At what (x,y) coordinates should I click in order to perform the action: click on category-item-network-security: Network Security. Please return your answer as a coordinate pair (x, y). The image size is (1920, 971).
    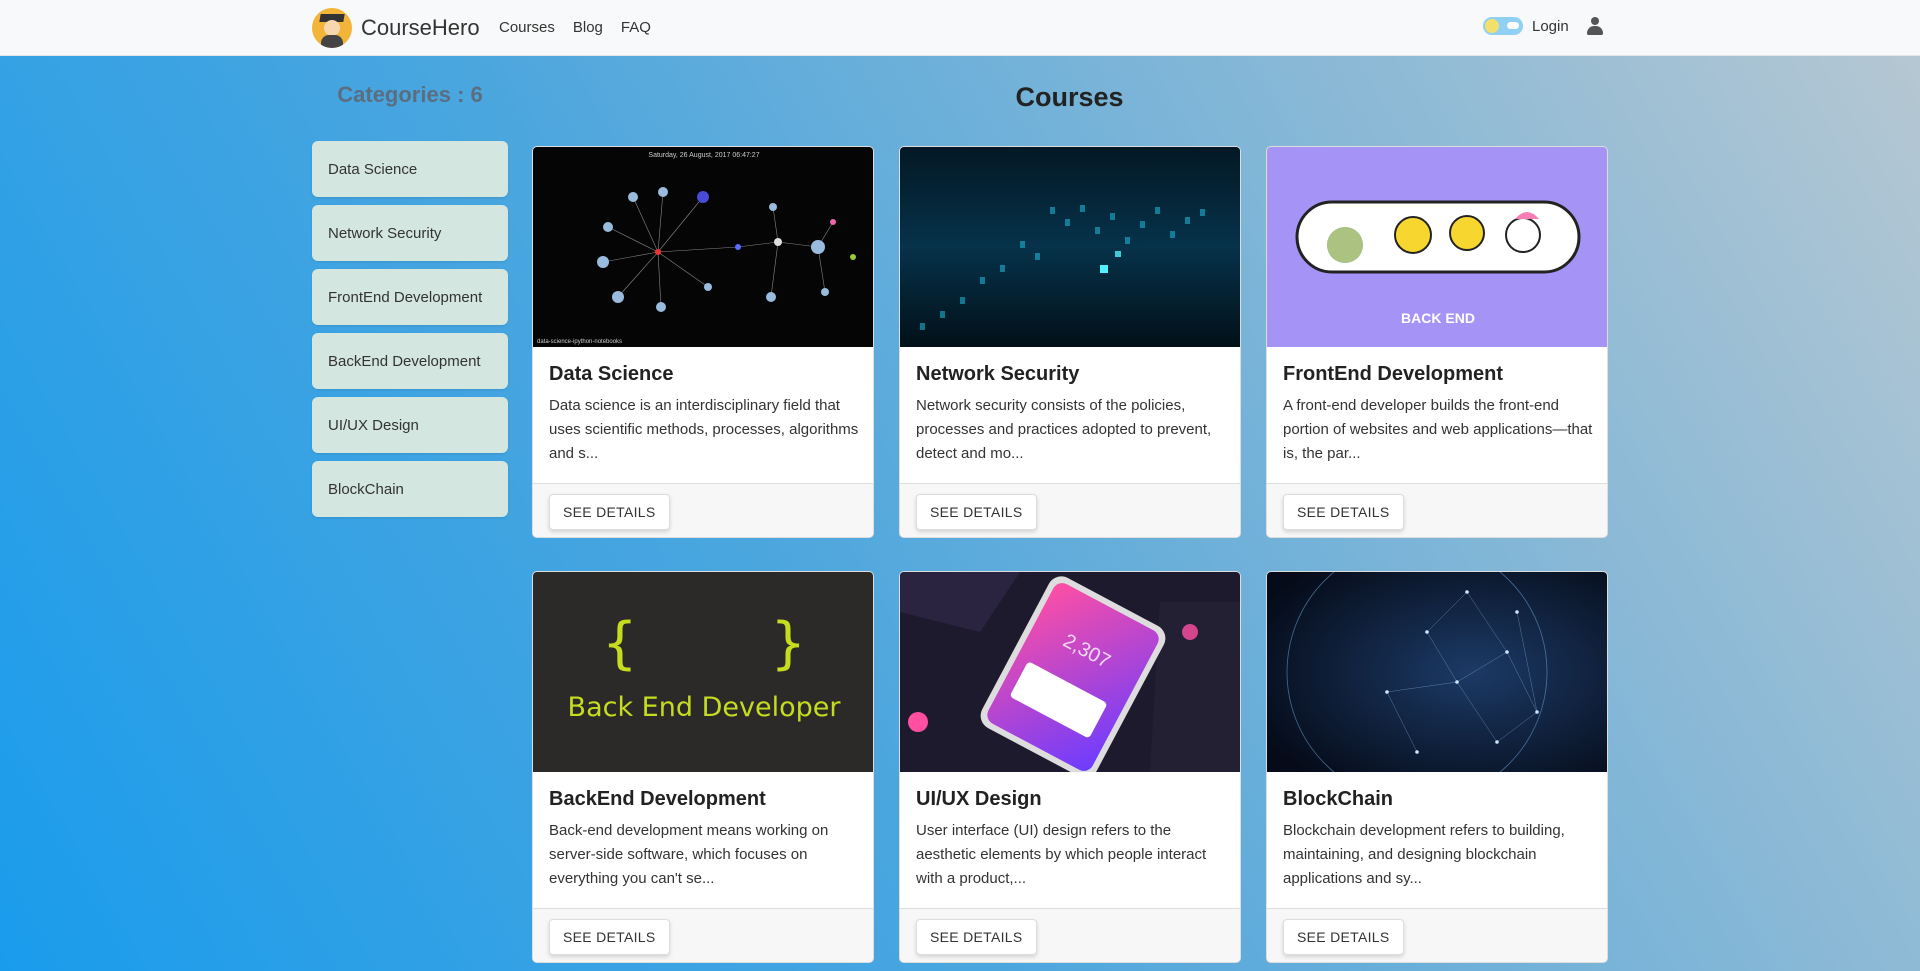
    Looking at the image, I should click on (410, 233).